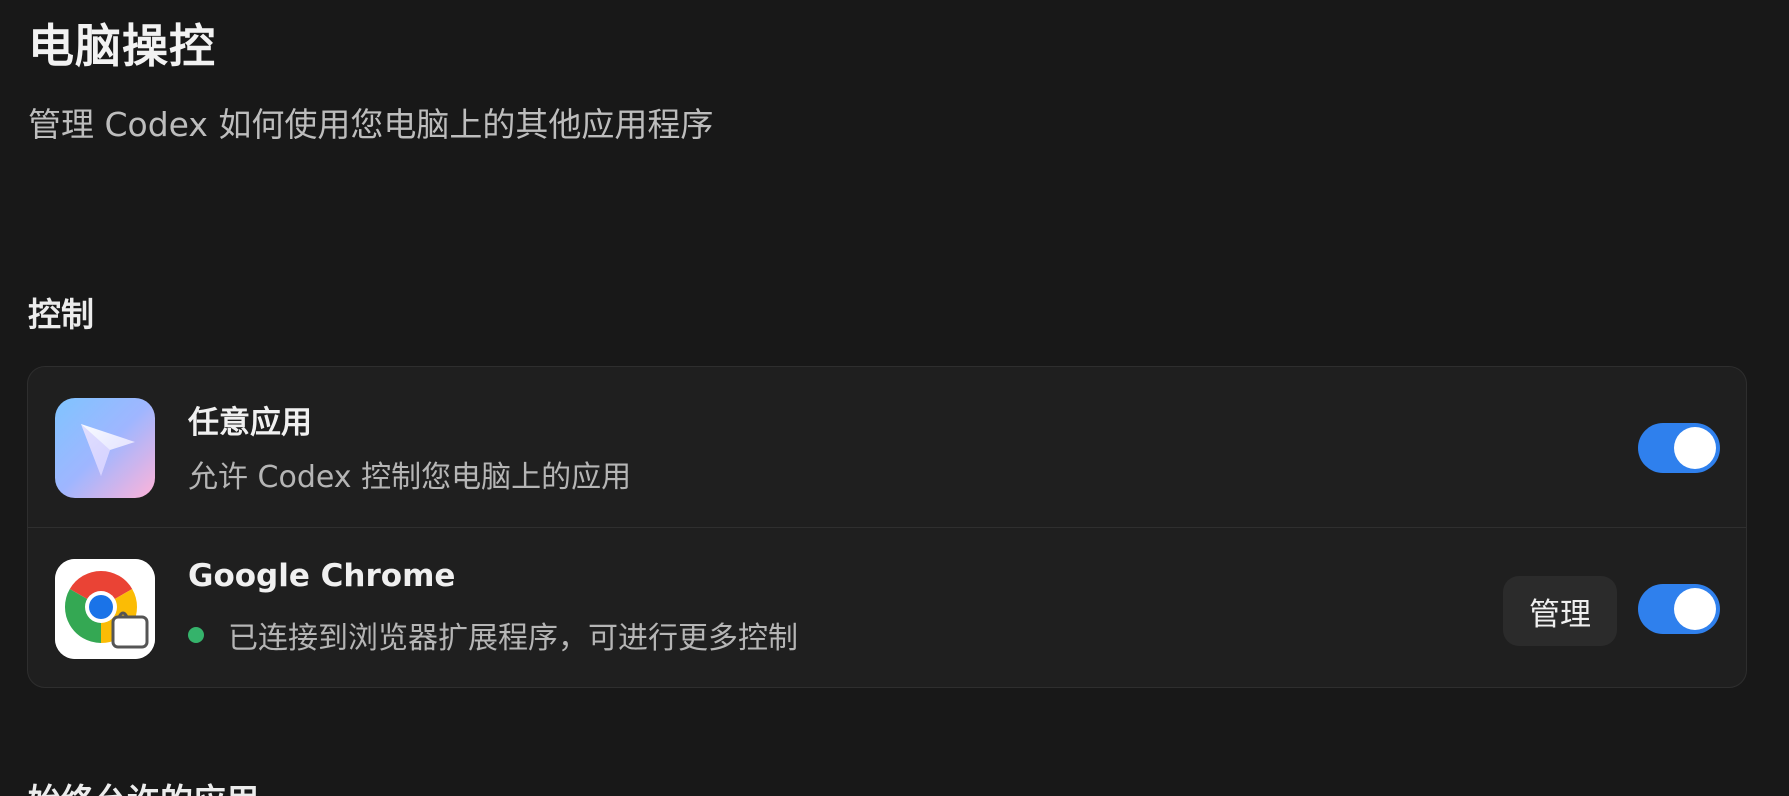  I want to click on google-chrome-description-line: 已连接到浏览器扩展程序，可进行更多控制, so click(493, 635).